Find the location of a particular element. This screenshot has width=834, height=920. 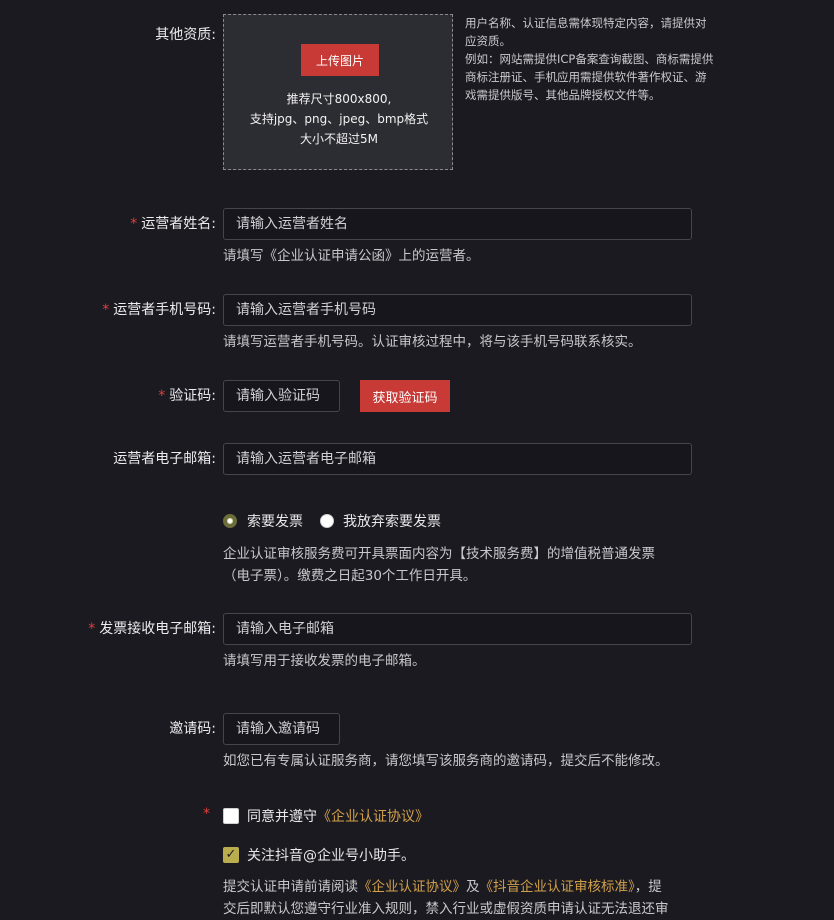

invite-code-label: 邀请码: is located at coordinates (192, 729).